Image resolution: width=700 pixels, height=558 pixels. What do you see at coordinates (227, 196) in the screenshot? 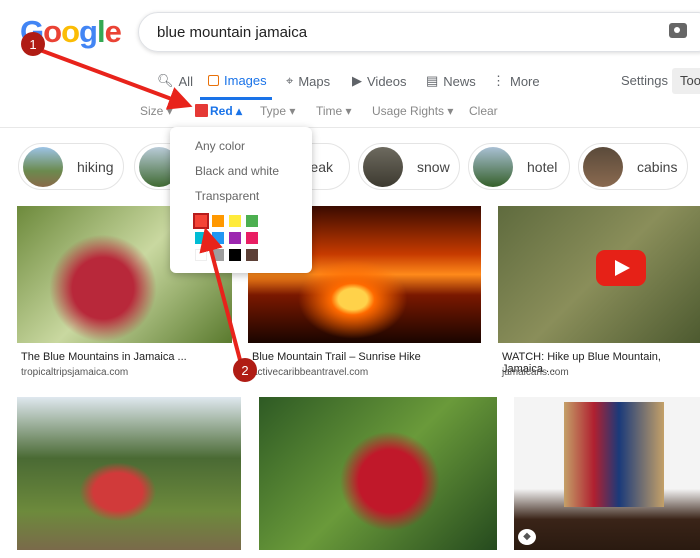
I see `option-transparent: Transparent` at bounding box center [227, 196].